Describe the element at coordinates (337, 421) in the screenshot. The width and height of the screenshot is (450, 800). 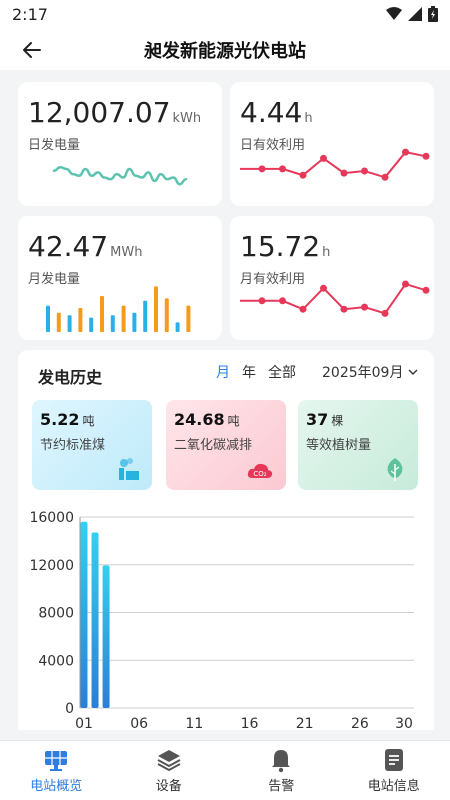
I see `tree-planting-unit: 棵` at that location.